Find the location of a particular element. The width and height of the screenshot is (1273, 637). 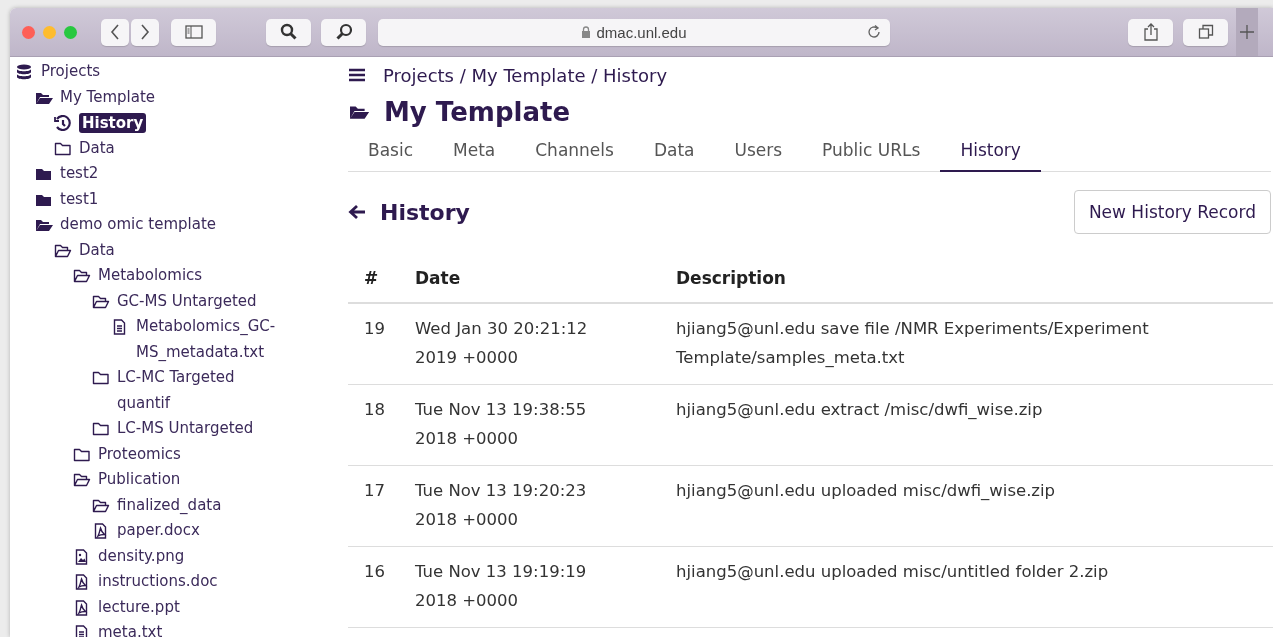

new-history-record-button: New History Record is located at coordinates (1172, 212).